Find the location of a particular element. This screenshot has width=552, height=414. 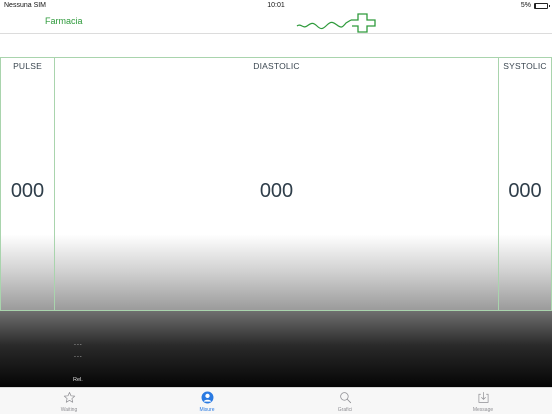

tab-waiting-label: Waiting is located at coordinates (69, 410).